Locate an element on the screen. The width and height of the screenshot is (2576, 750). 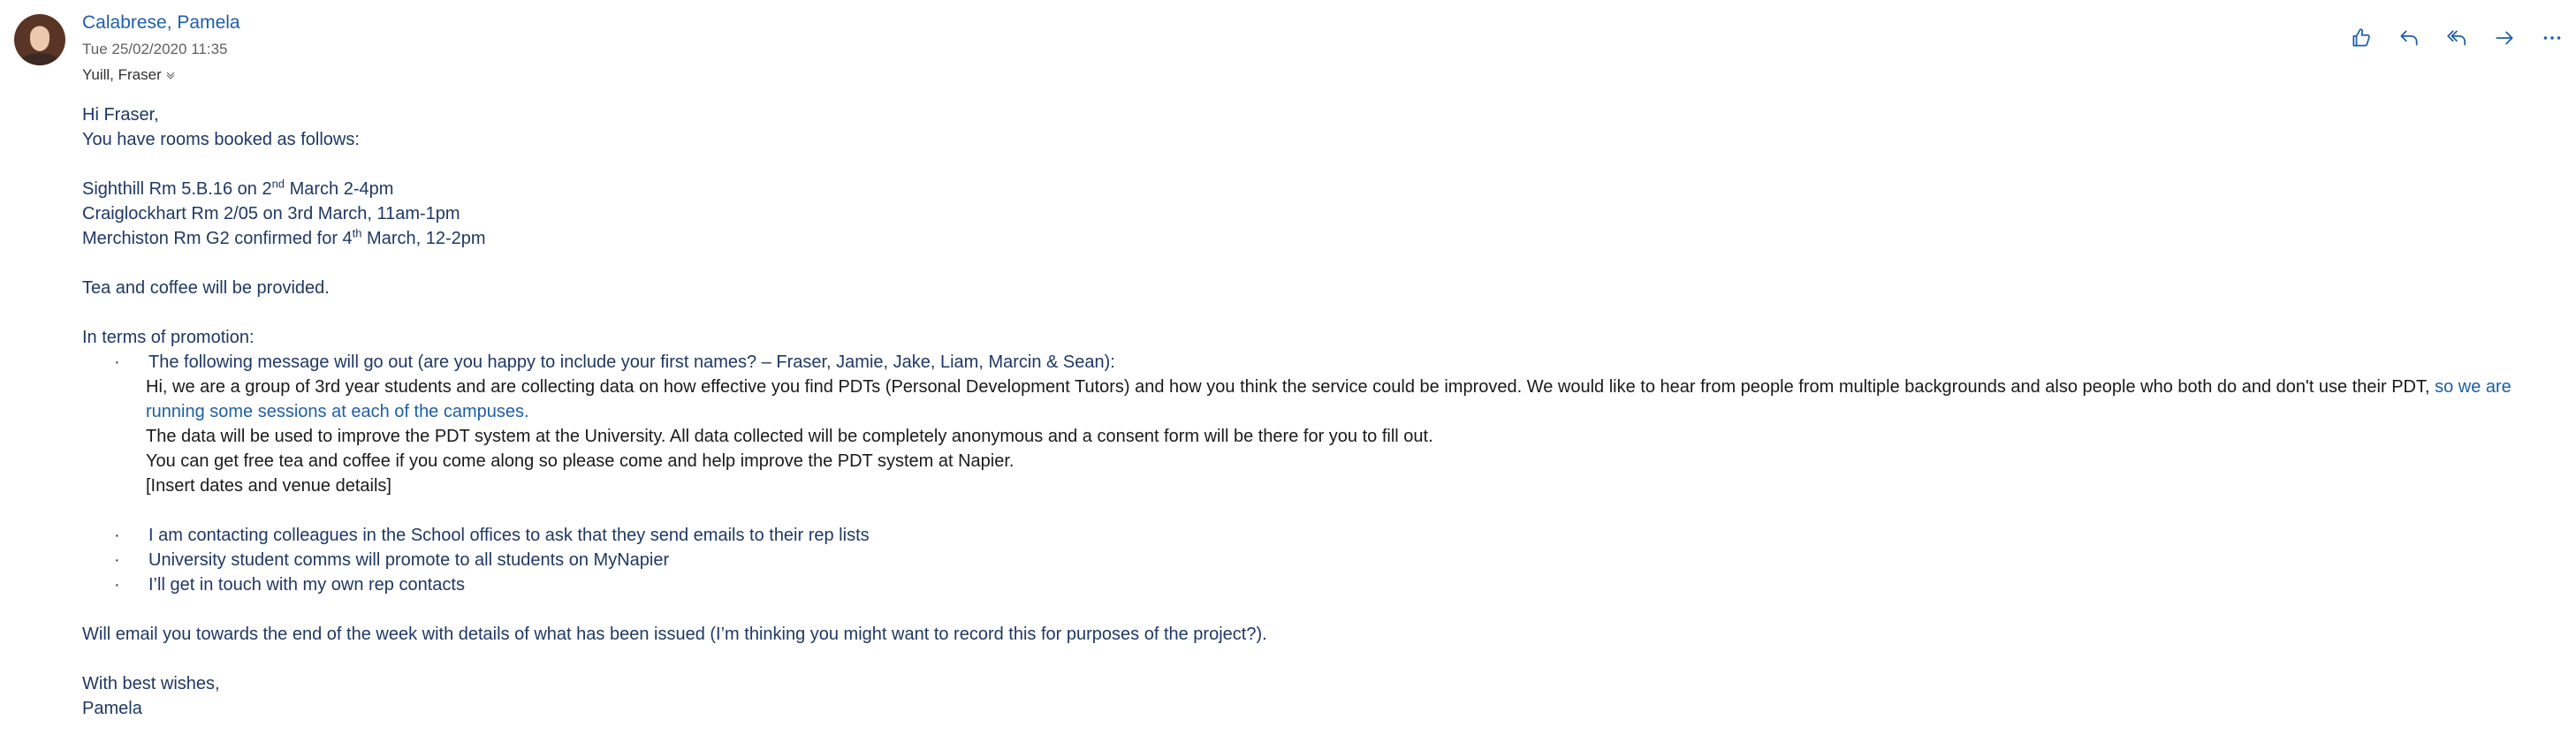
reply-all-icon is located at coordinates (2456, 38).